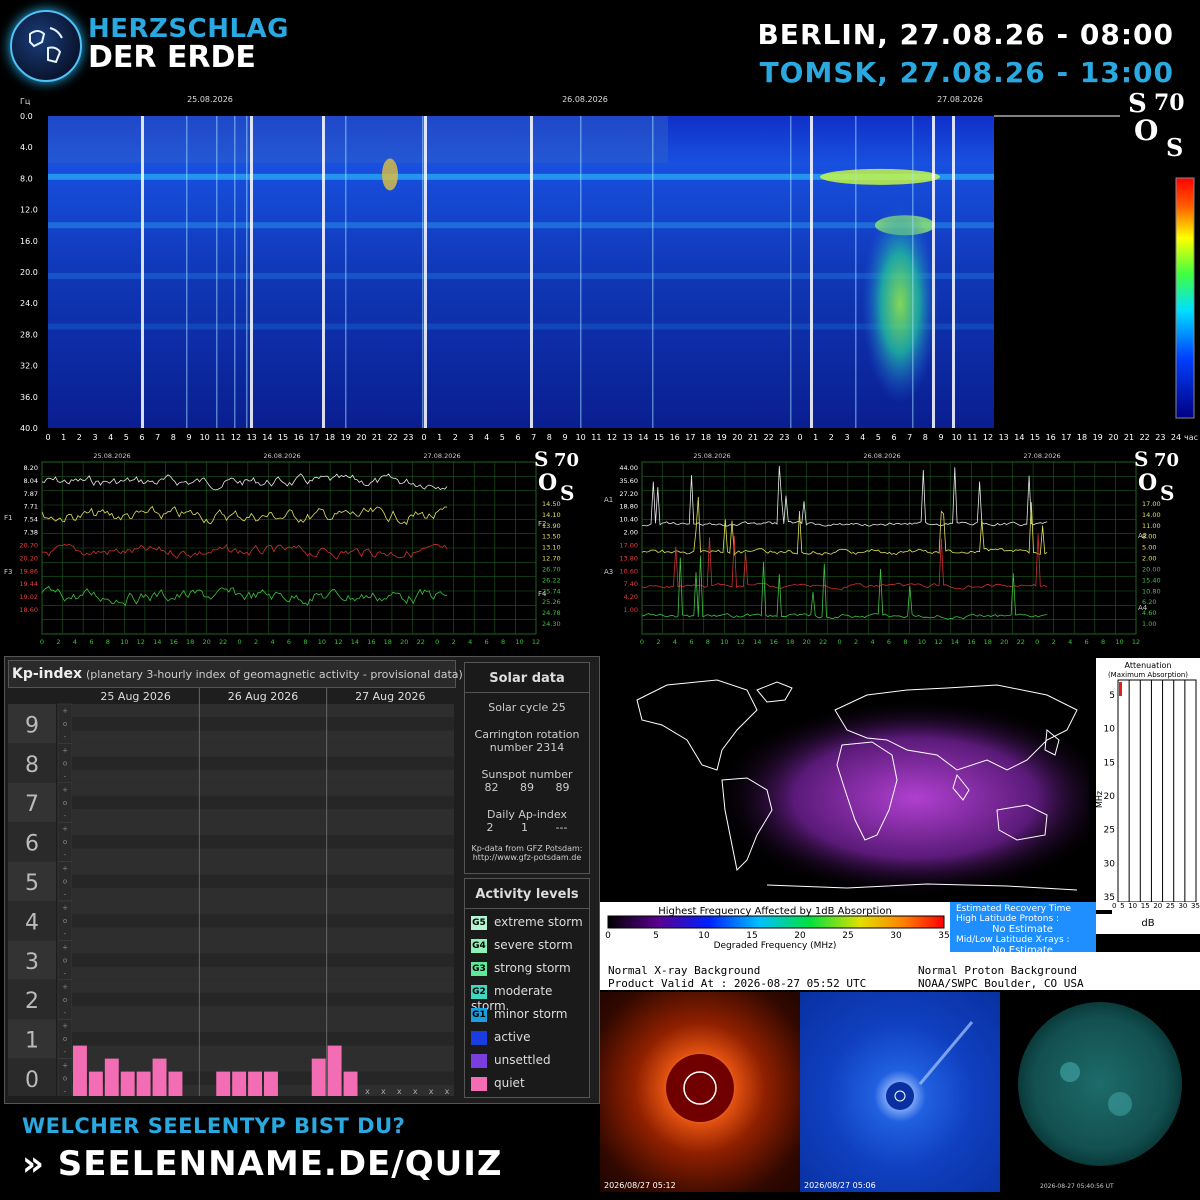 The image size is (1200, 1200). I want to click on line-left-tick: 2.00, so click(631, 533).